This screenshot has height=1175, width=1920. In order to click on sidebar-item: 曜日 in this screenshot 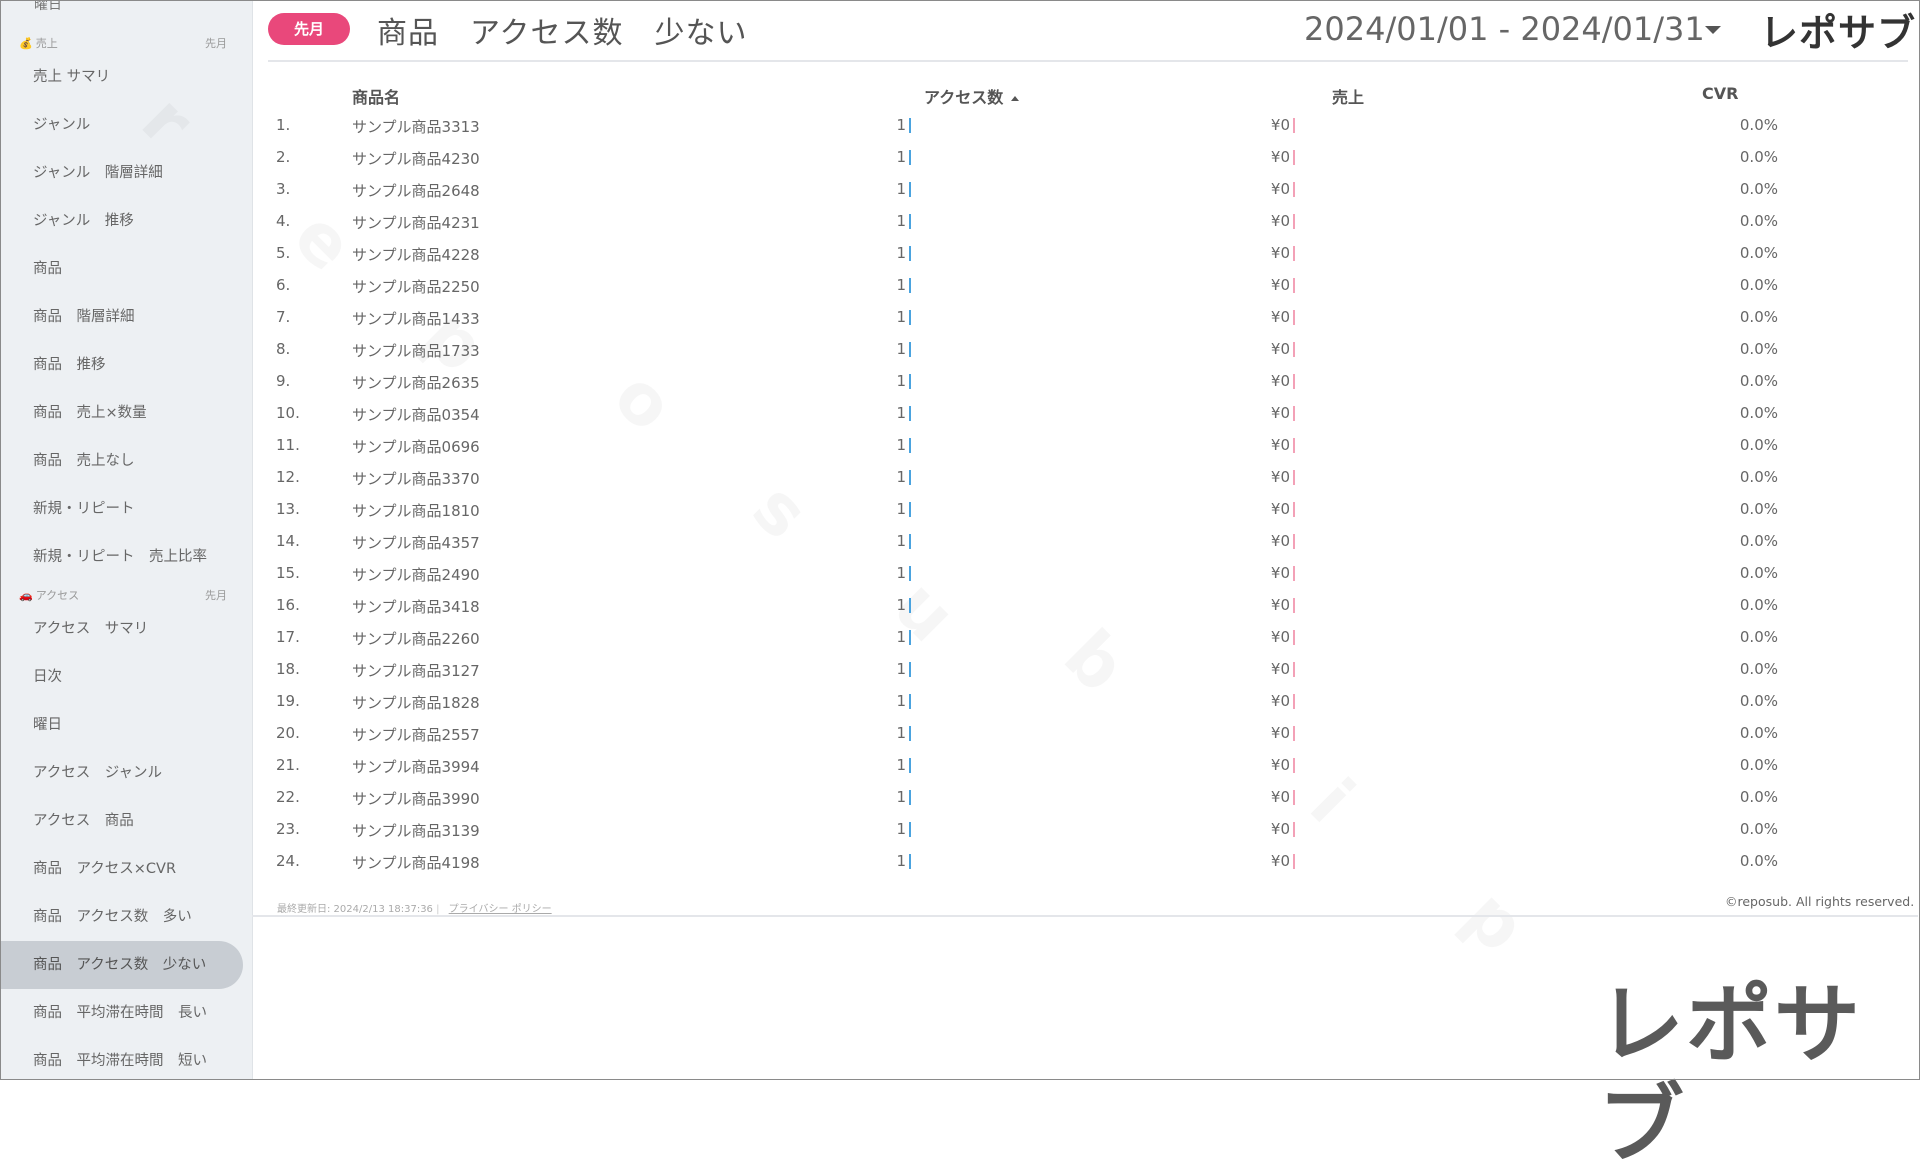, I will do `click(122, 725)`.